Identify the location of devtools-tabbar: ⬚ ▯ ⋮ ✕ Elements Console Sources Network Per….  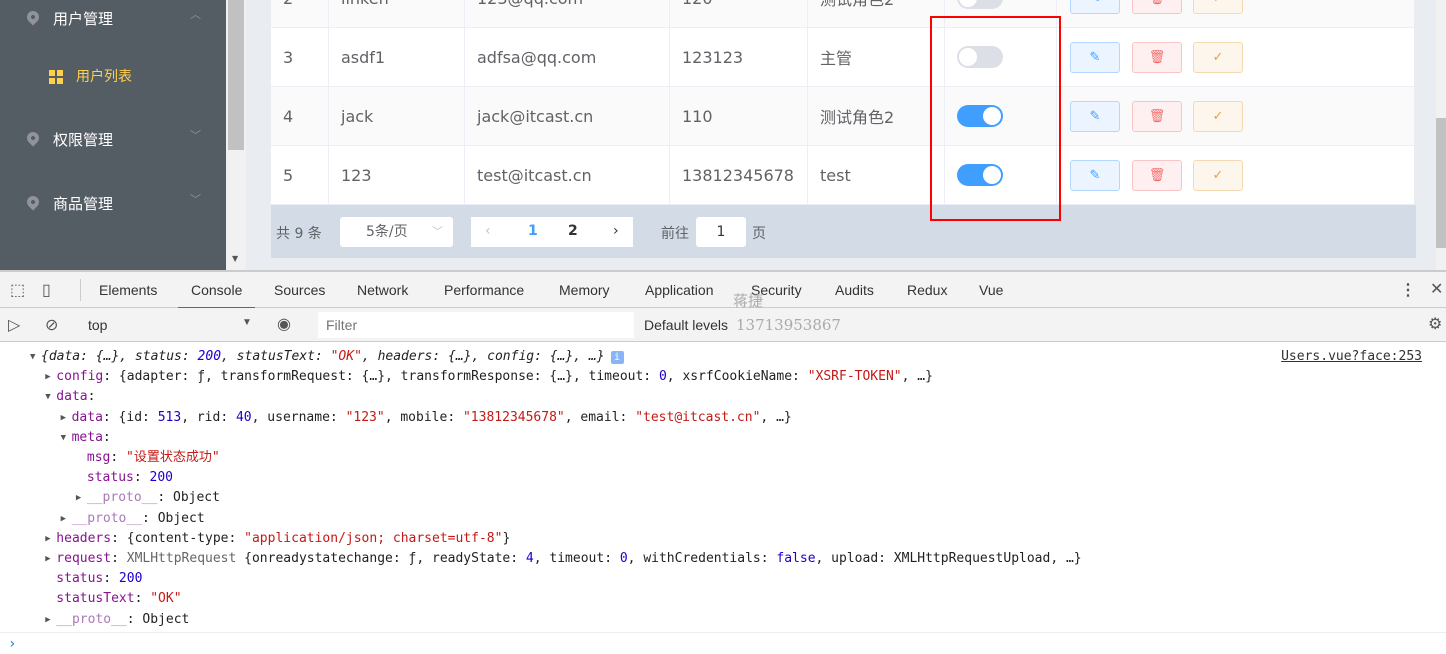
(723, 290).